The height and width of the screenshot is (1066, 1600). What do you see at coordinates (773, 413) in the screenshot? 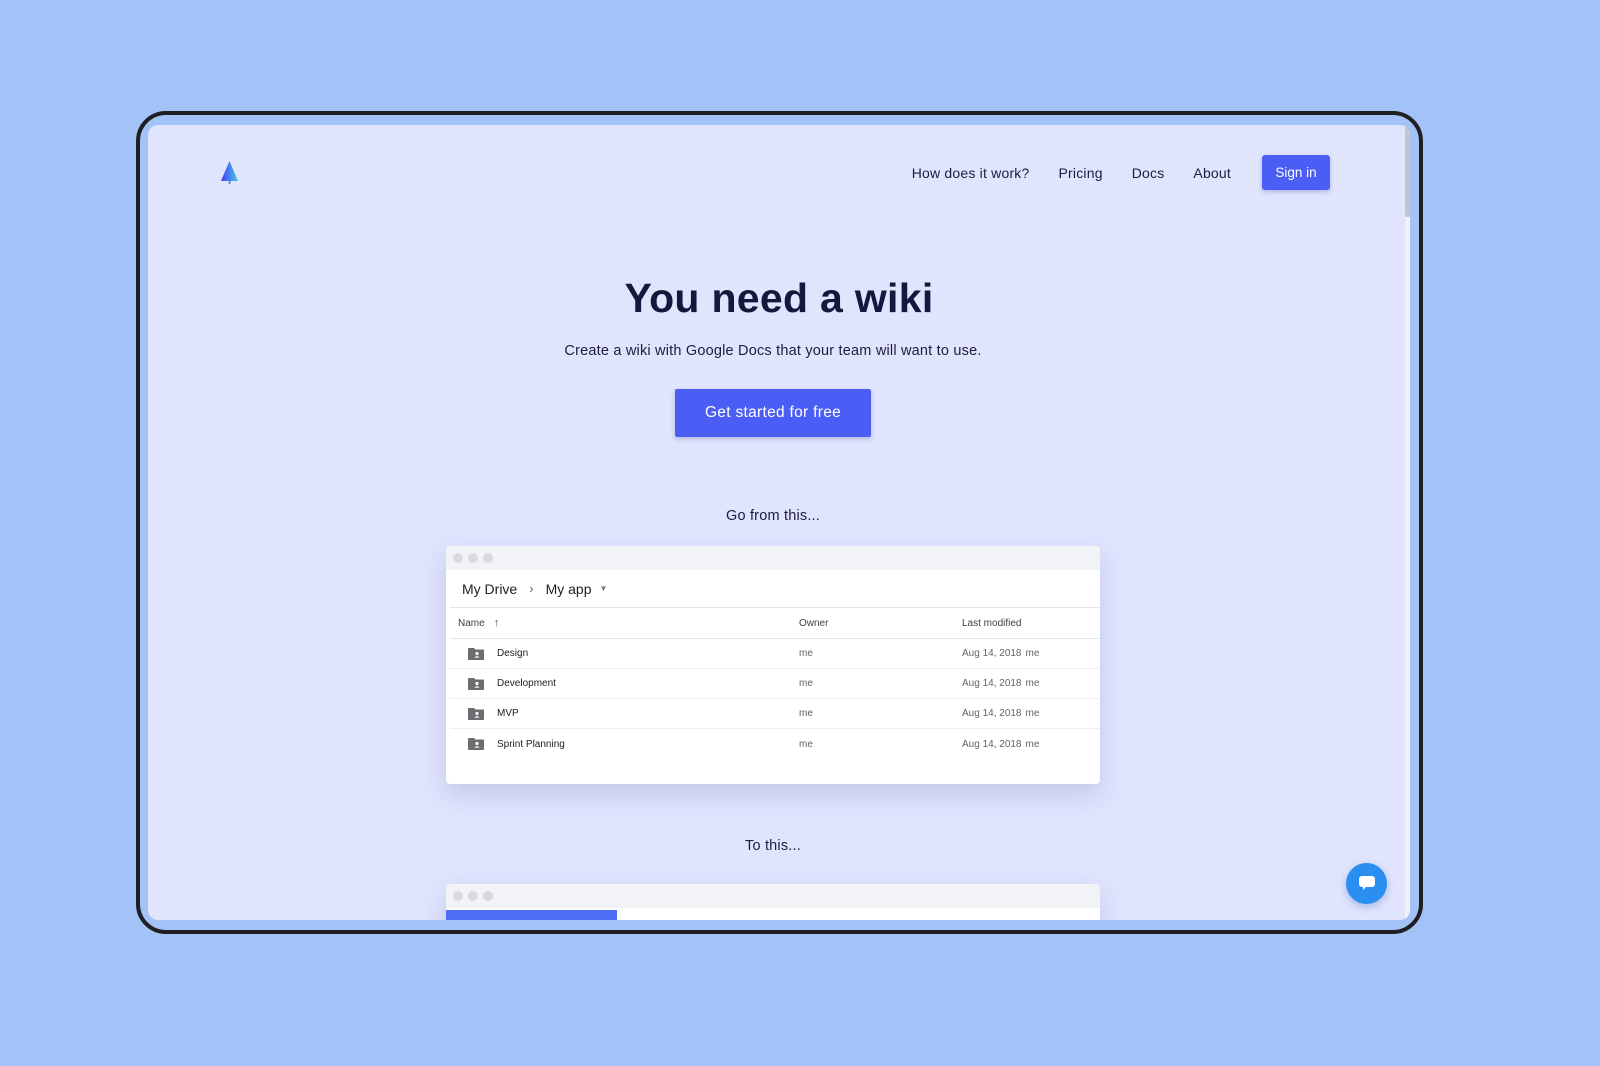
I see `get-started-button: Get started for free` at bounding box center [773, 413].